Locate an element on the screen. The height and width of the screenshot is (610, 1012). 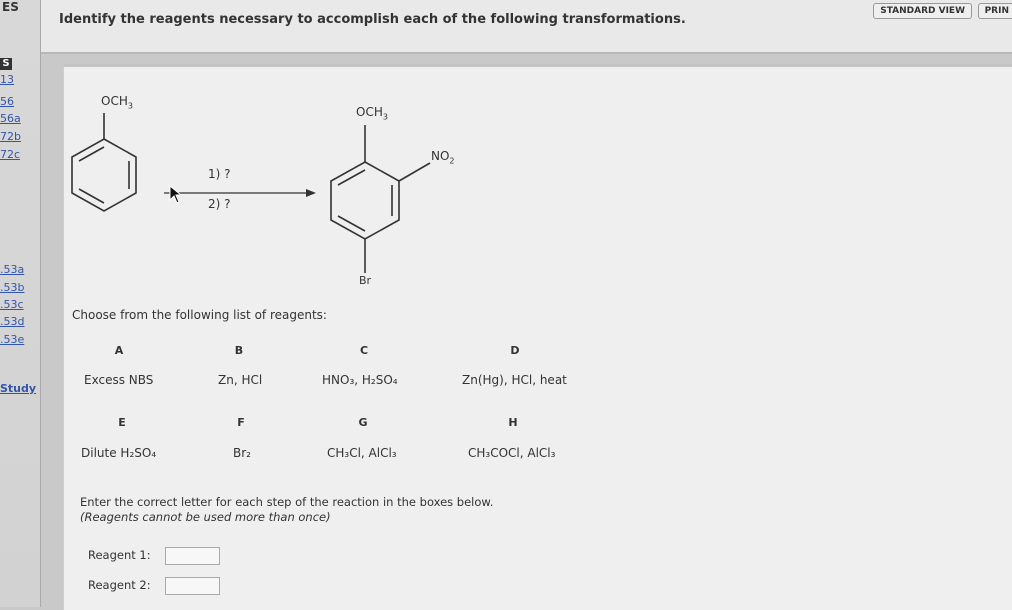
nav-badge: S is located at coordinates (6, 64).